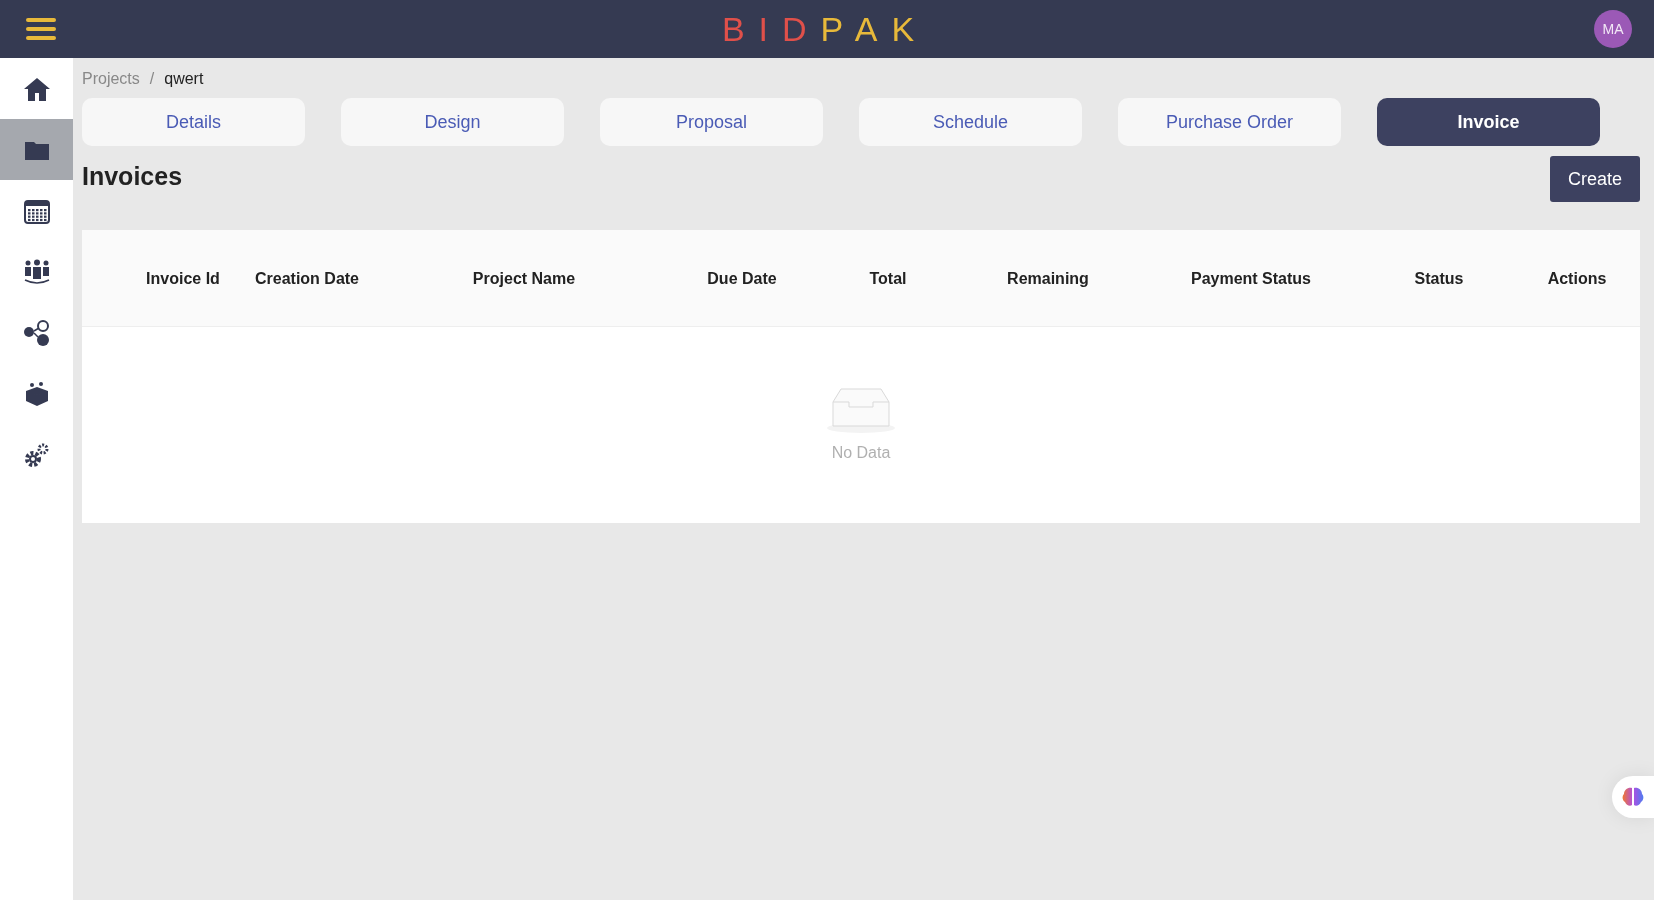 The width and height of the screenshot is (1654, 900). Describe the element at coordinates (861, 411) in the screenshot. I see `empty-inbox-icon` at that location.